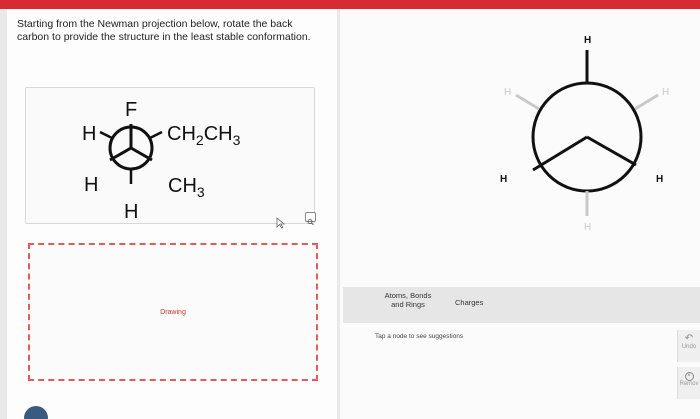 The width and height of the screenshot is (700, 419). I want to click on editor-lower-right-atom: H, so click(659, 179).